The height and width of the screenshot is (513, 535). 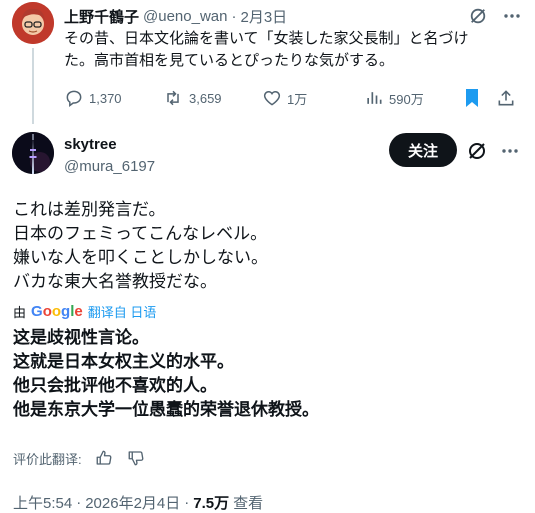 I want to click on like-count: 1万, so click(x=297, y=99).